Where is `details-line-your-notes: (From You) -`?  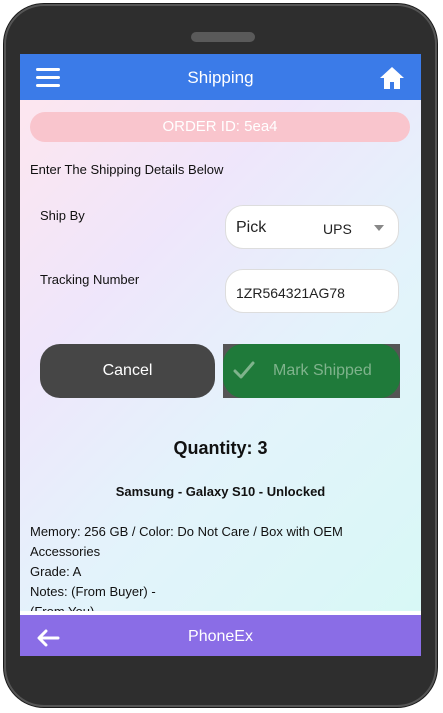 details-line-your-notes: (From You) - is located at coordinates (220, 606).